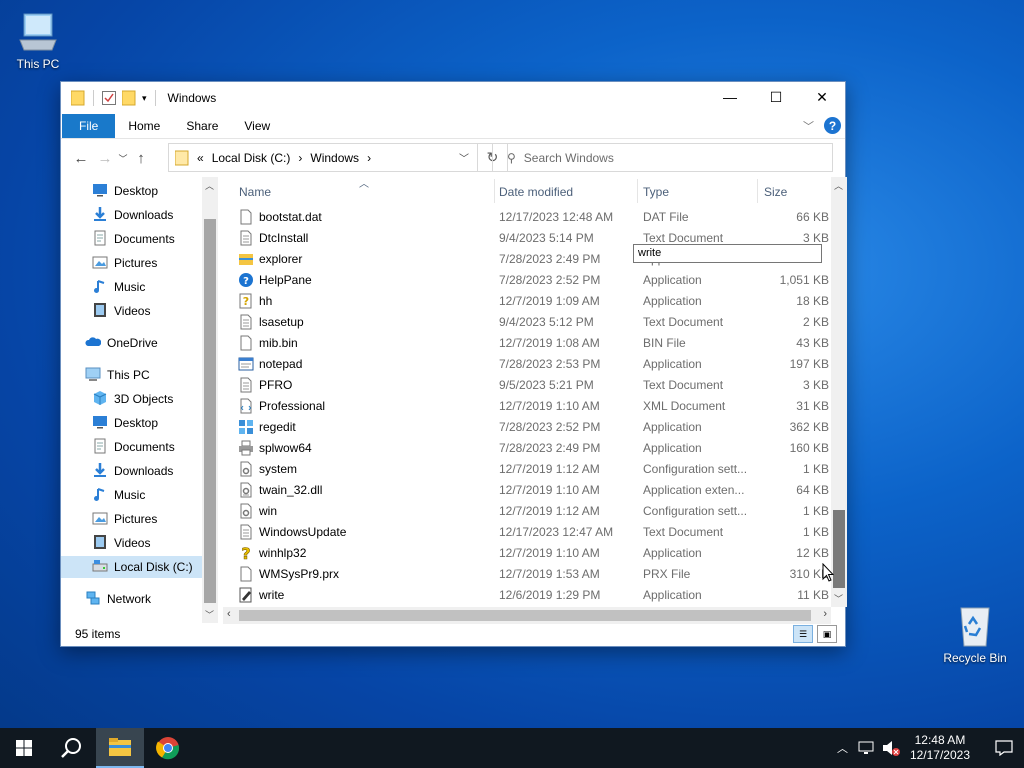 Image resolution: width=1024 pixels, height=768 pixels. I want to click on volume-muted-icon, so click(891, 748).